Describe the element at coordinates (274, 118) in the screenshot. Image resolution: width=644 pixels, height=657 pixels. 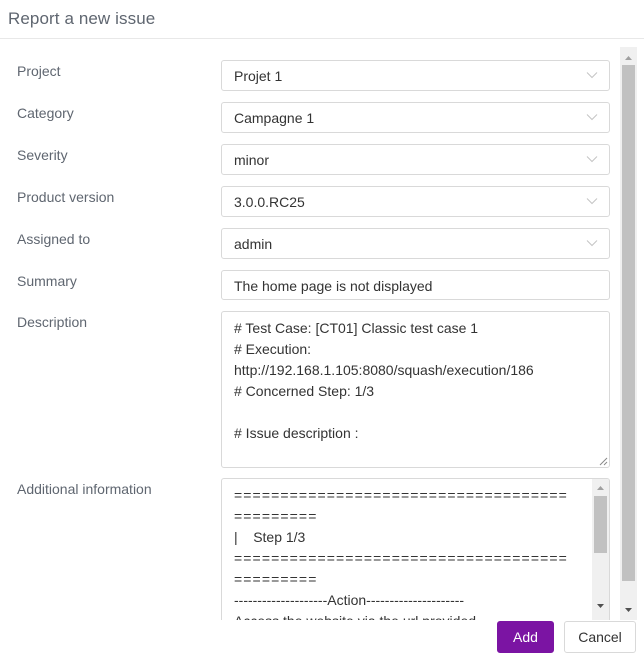
I see `category-value: Campagne 1` at that location.